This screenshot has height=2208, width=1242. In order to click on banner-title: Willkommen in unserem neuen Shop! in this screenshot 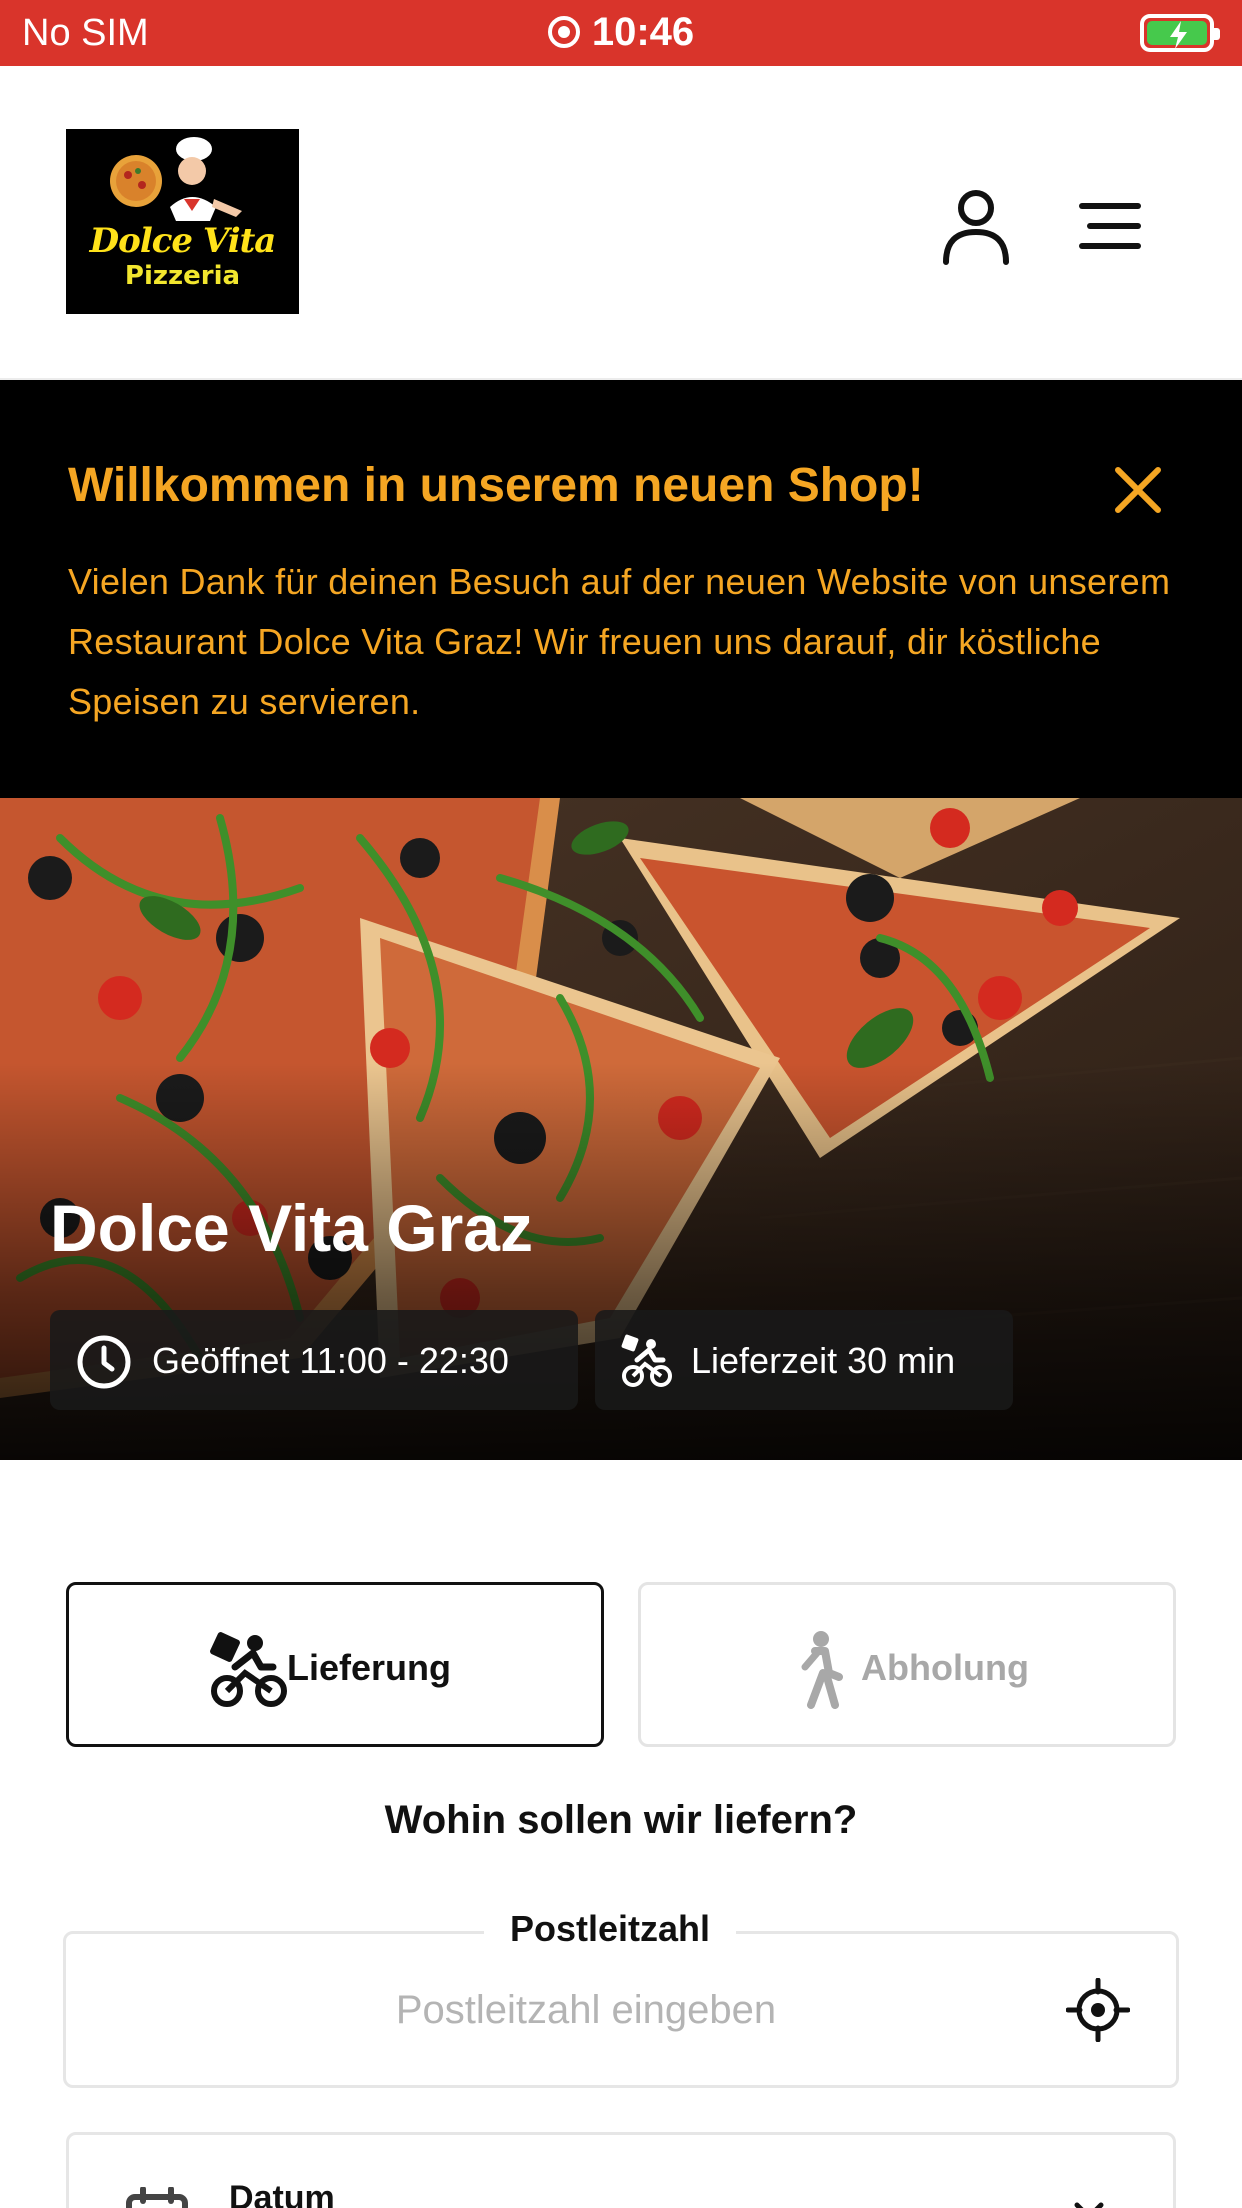, I will do `click(496, 485)`.